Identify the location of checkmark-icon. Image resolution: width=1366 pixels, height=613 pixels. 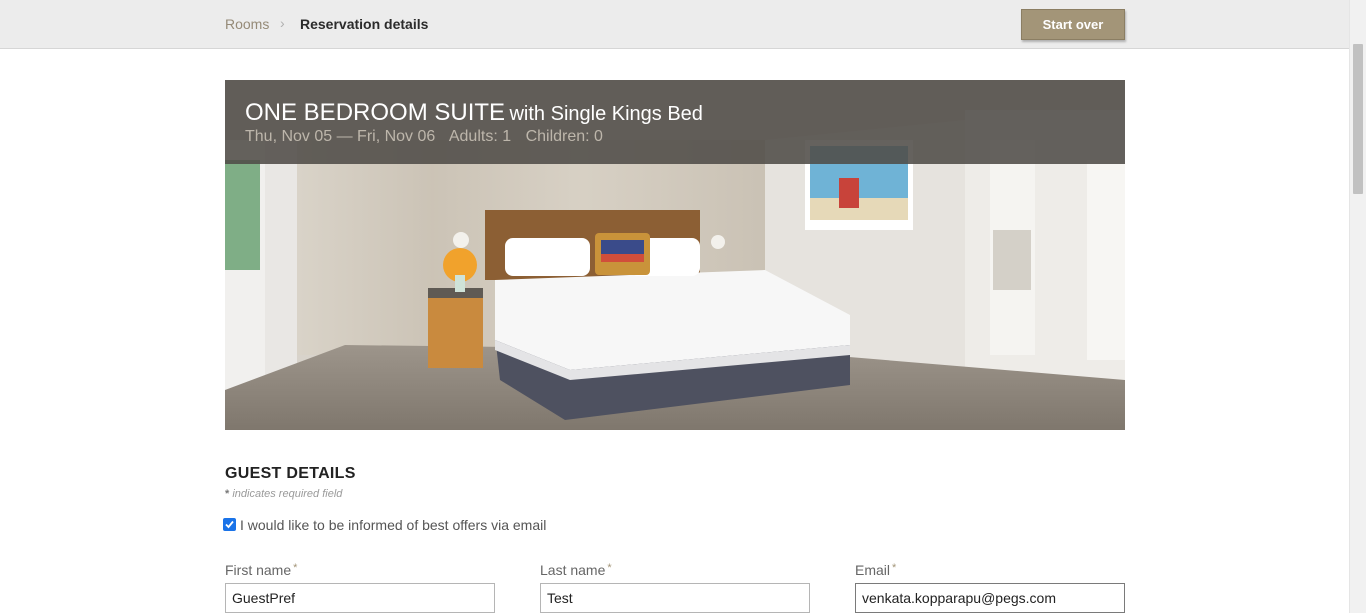
(229, 524).